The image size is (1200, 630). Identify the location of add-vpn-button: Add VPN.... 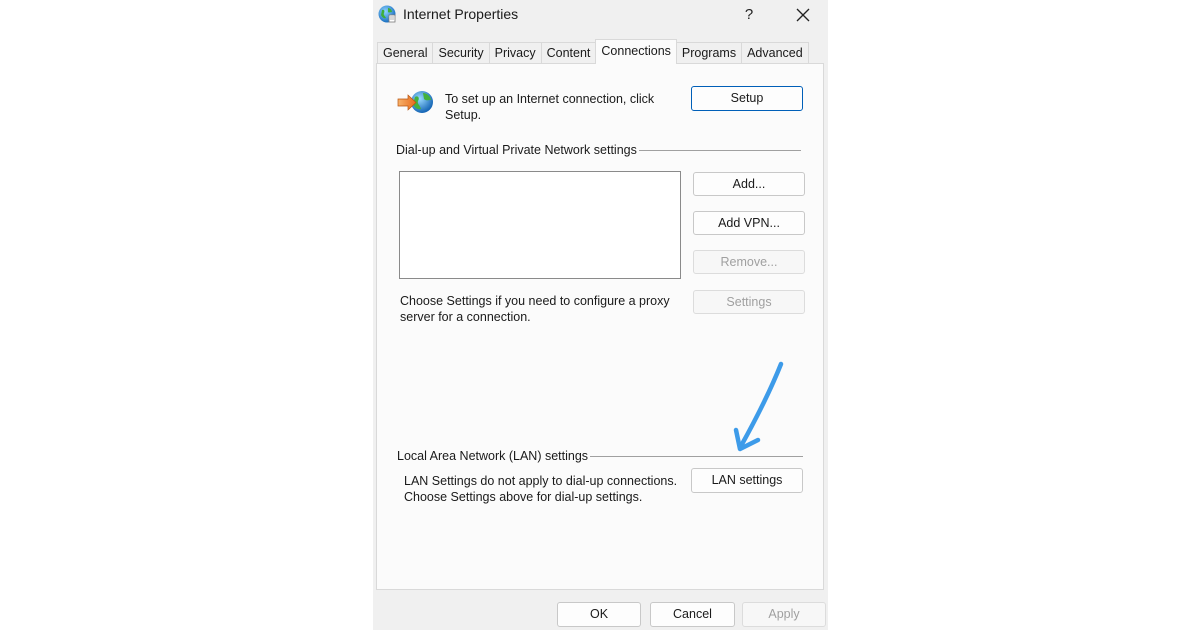
(749, 223).